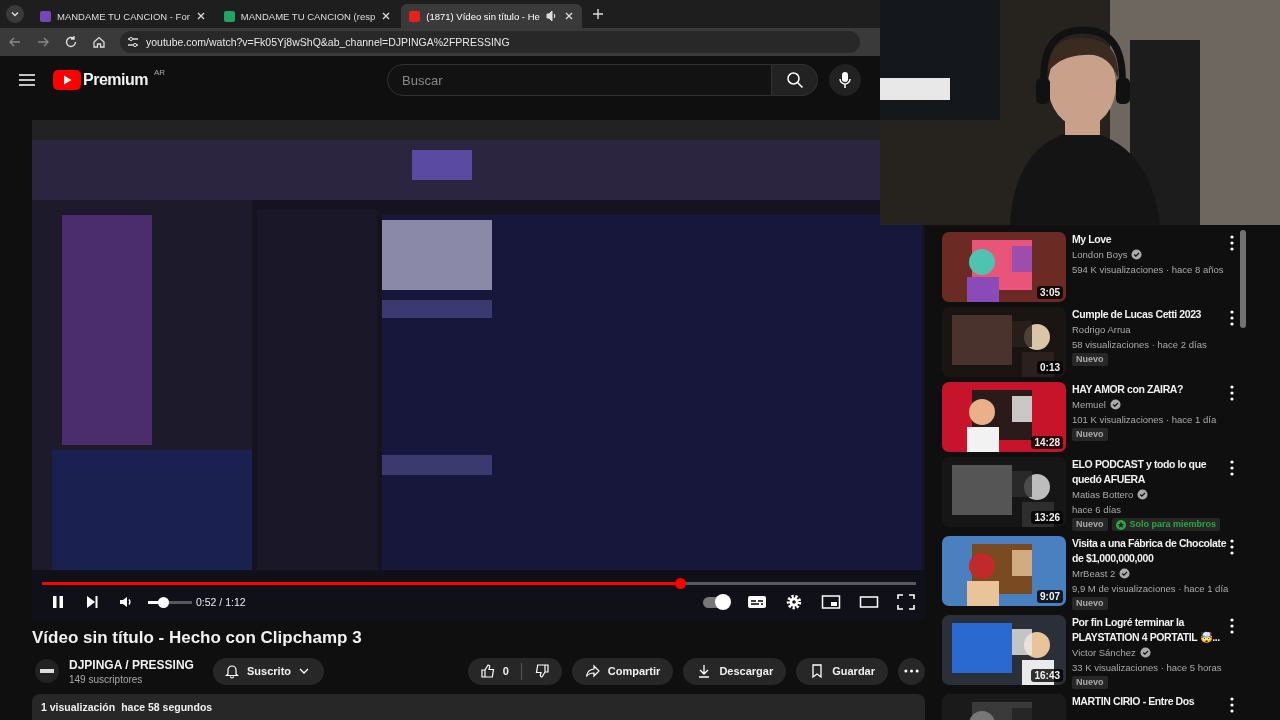 This screenshot has height=720, width=1280. What do you see at coordinates (1243, 279) in the screenshot?
I see `scrollbar` at bounding box center [1243, 279].